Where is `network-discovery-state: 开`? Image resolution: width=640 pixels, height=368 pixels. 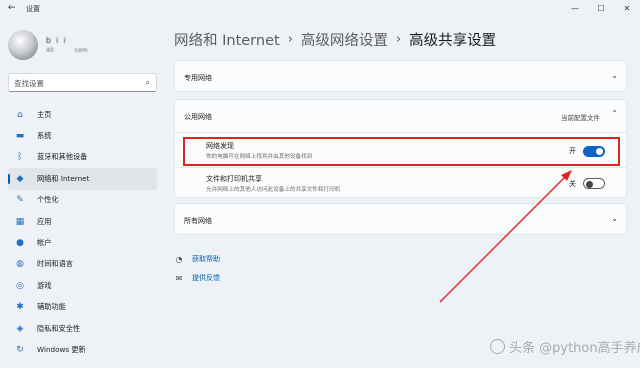
network-discovery-state: 开 is located at coordinates (572, 151).